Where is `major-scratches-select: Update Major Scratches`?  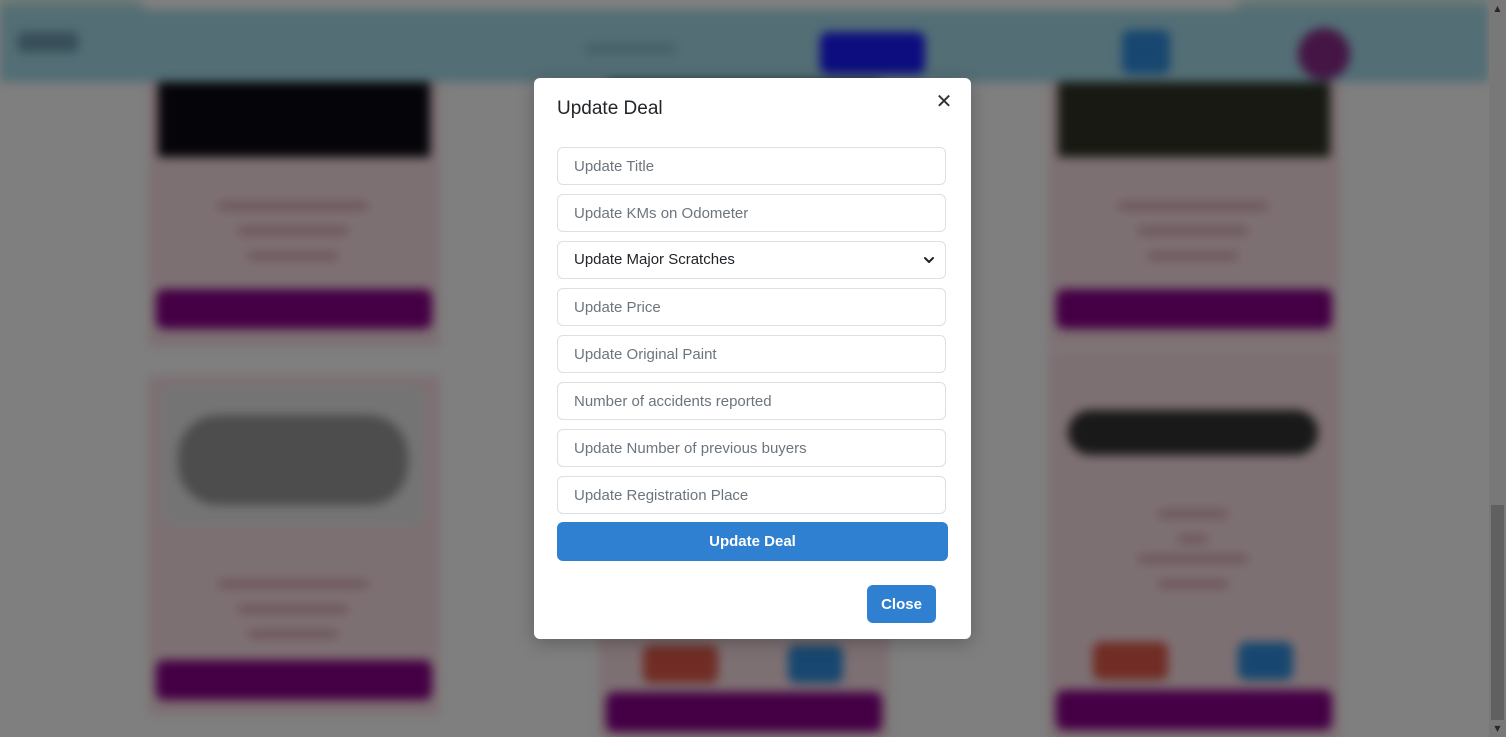 major-scratches-select: Update Major Scratches is located at coordinates (751, 260).